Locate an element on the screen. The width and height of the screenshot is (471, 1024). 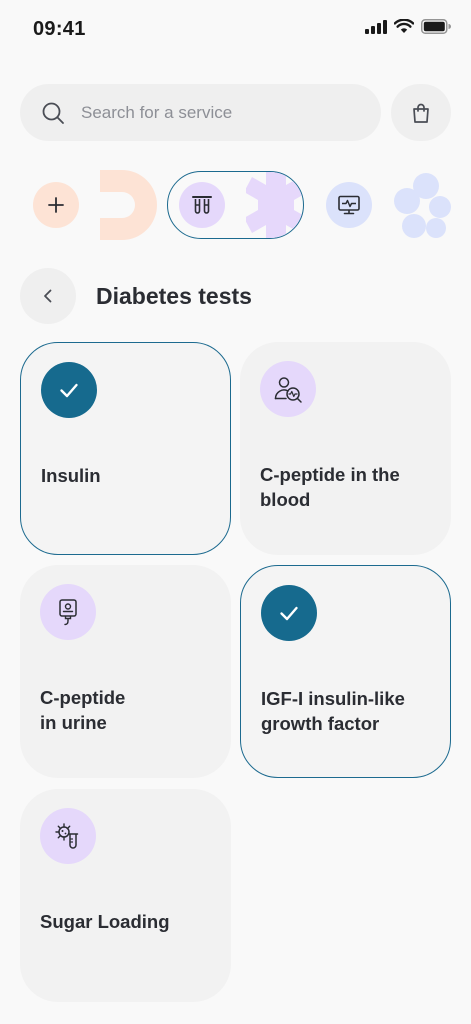
test-tubes-circle is located at coordinates (202, 205).